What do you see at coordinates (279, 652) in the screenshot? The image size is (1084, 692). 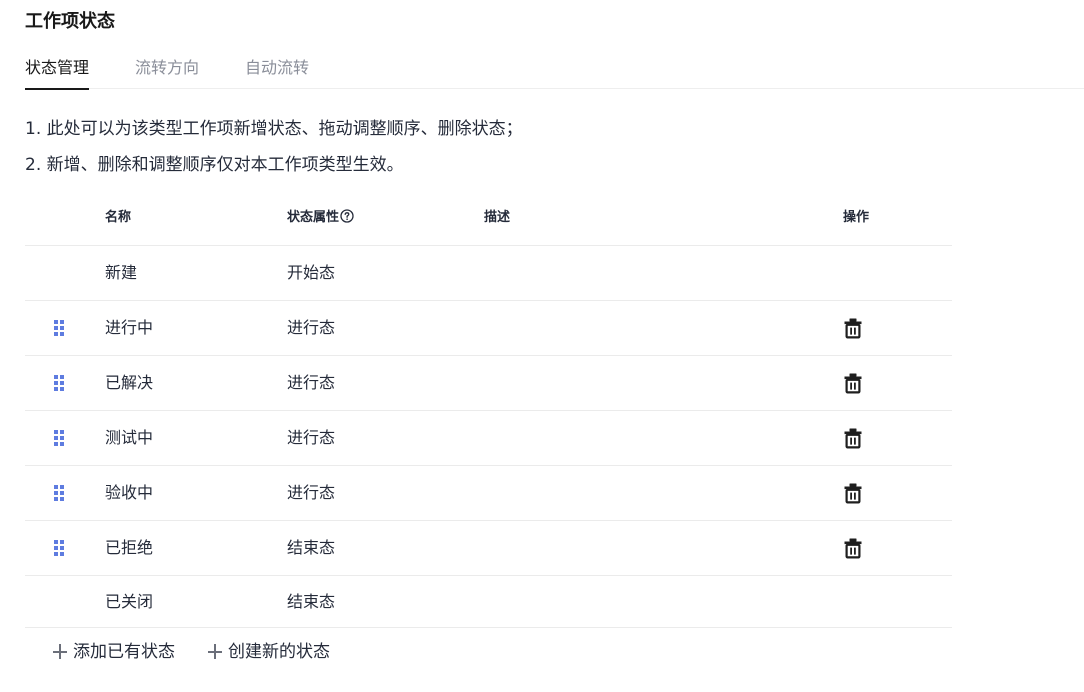 I see `create-new-status-label: 创建新的状态` at bounding box center [279, 652].